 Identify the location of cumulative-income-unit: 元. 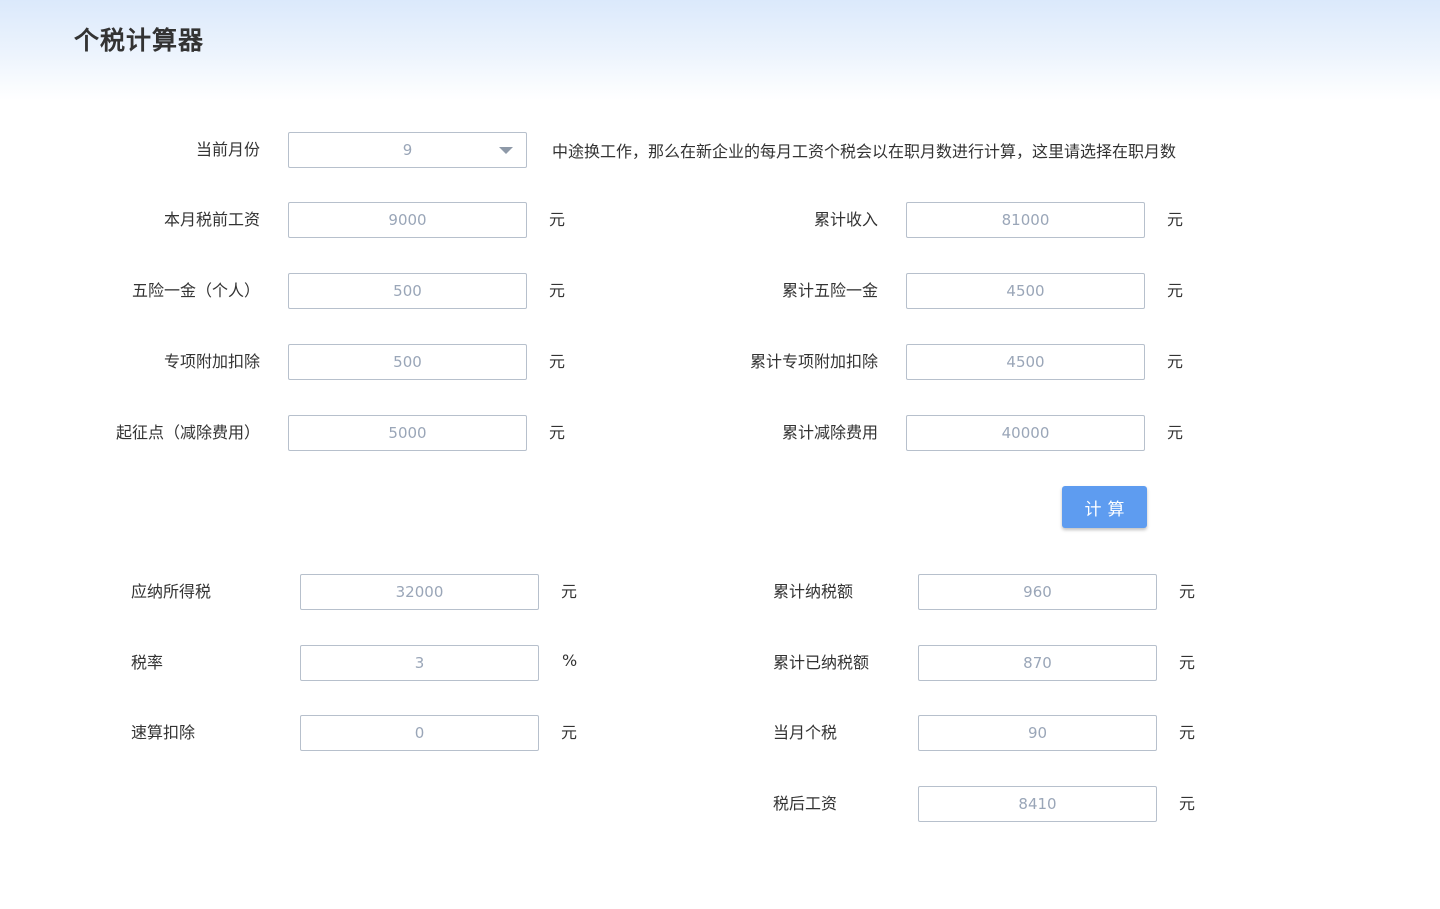
(1175, 219).